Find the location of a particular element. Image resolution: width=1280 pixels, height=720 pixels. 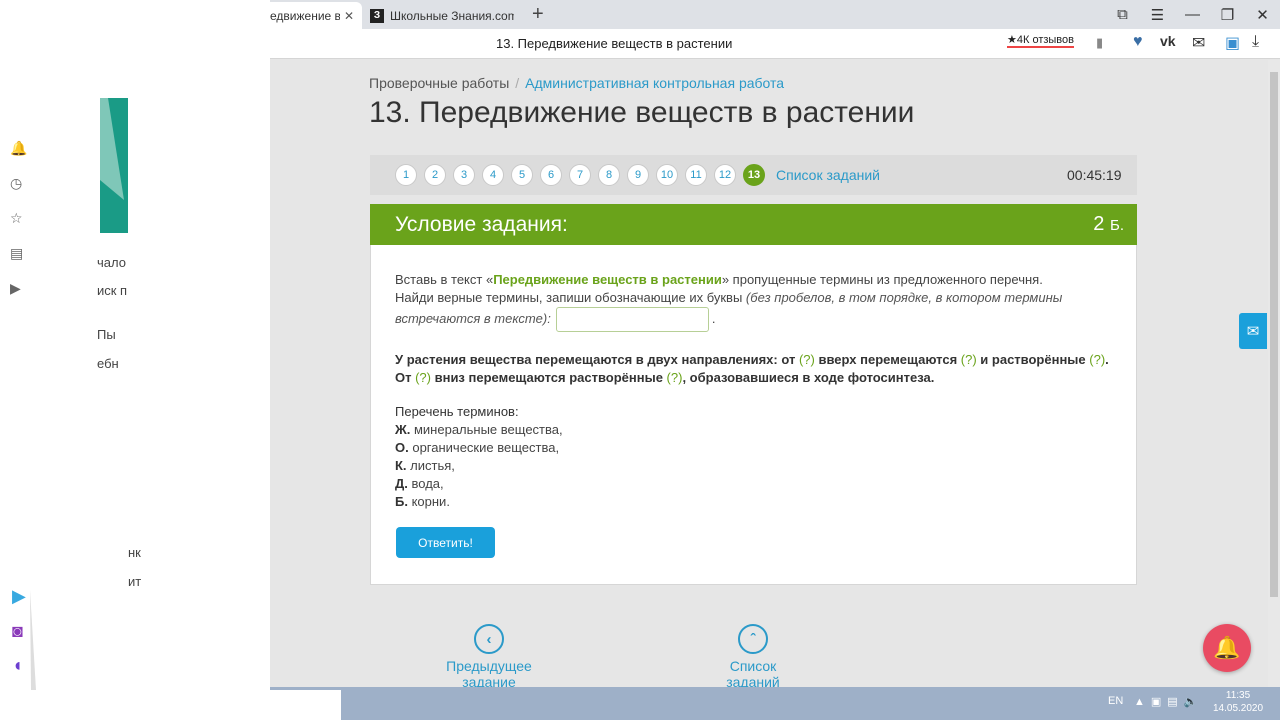

task-number-button: 11 is located at coordinates (696, 175).